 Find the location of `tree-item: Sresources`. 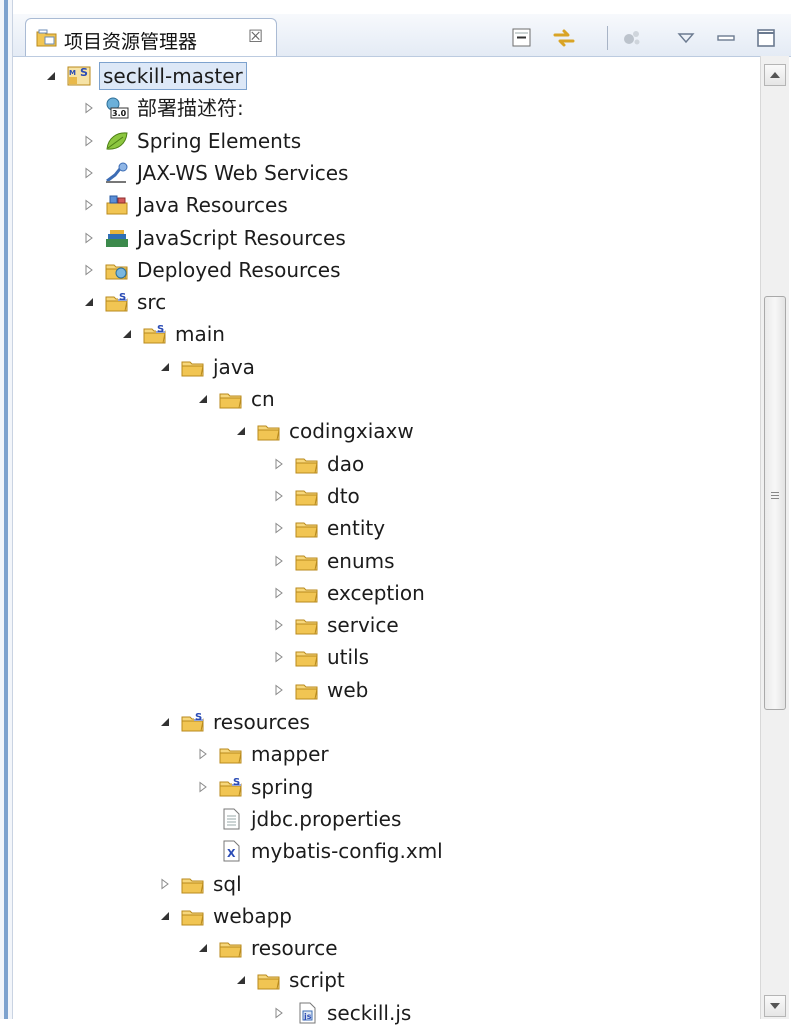

tree-item: Sresources is located at coordinates (233, 722).